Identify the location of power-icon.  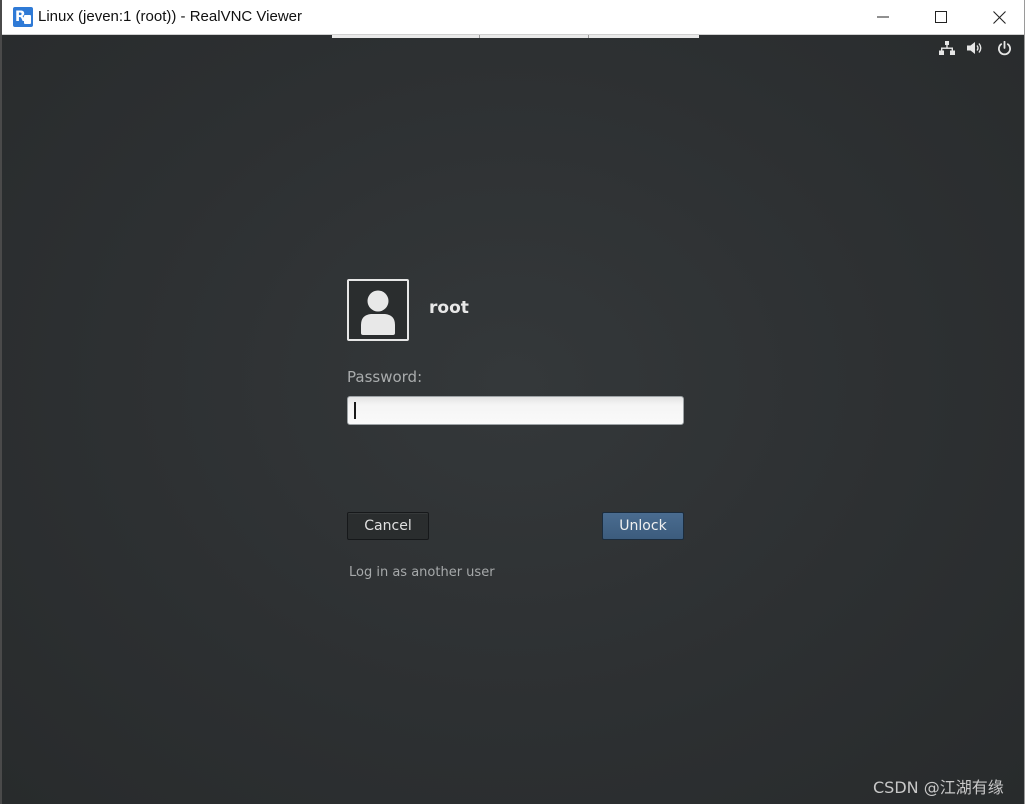
(1004, 47).